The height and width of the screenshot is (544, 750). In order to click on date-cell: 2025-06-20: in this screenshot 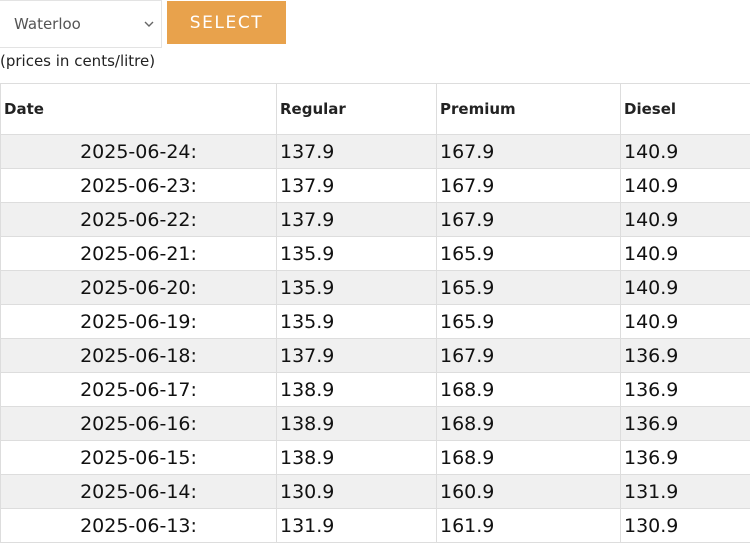, I will do `click(138, 287)`.